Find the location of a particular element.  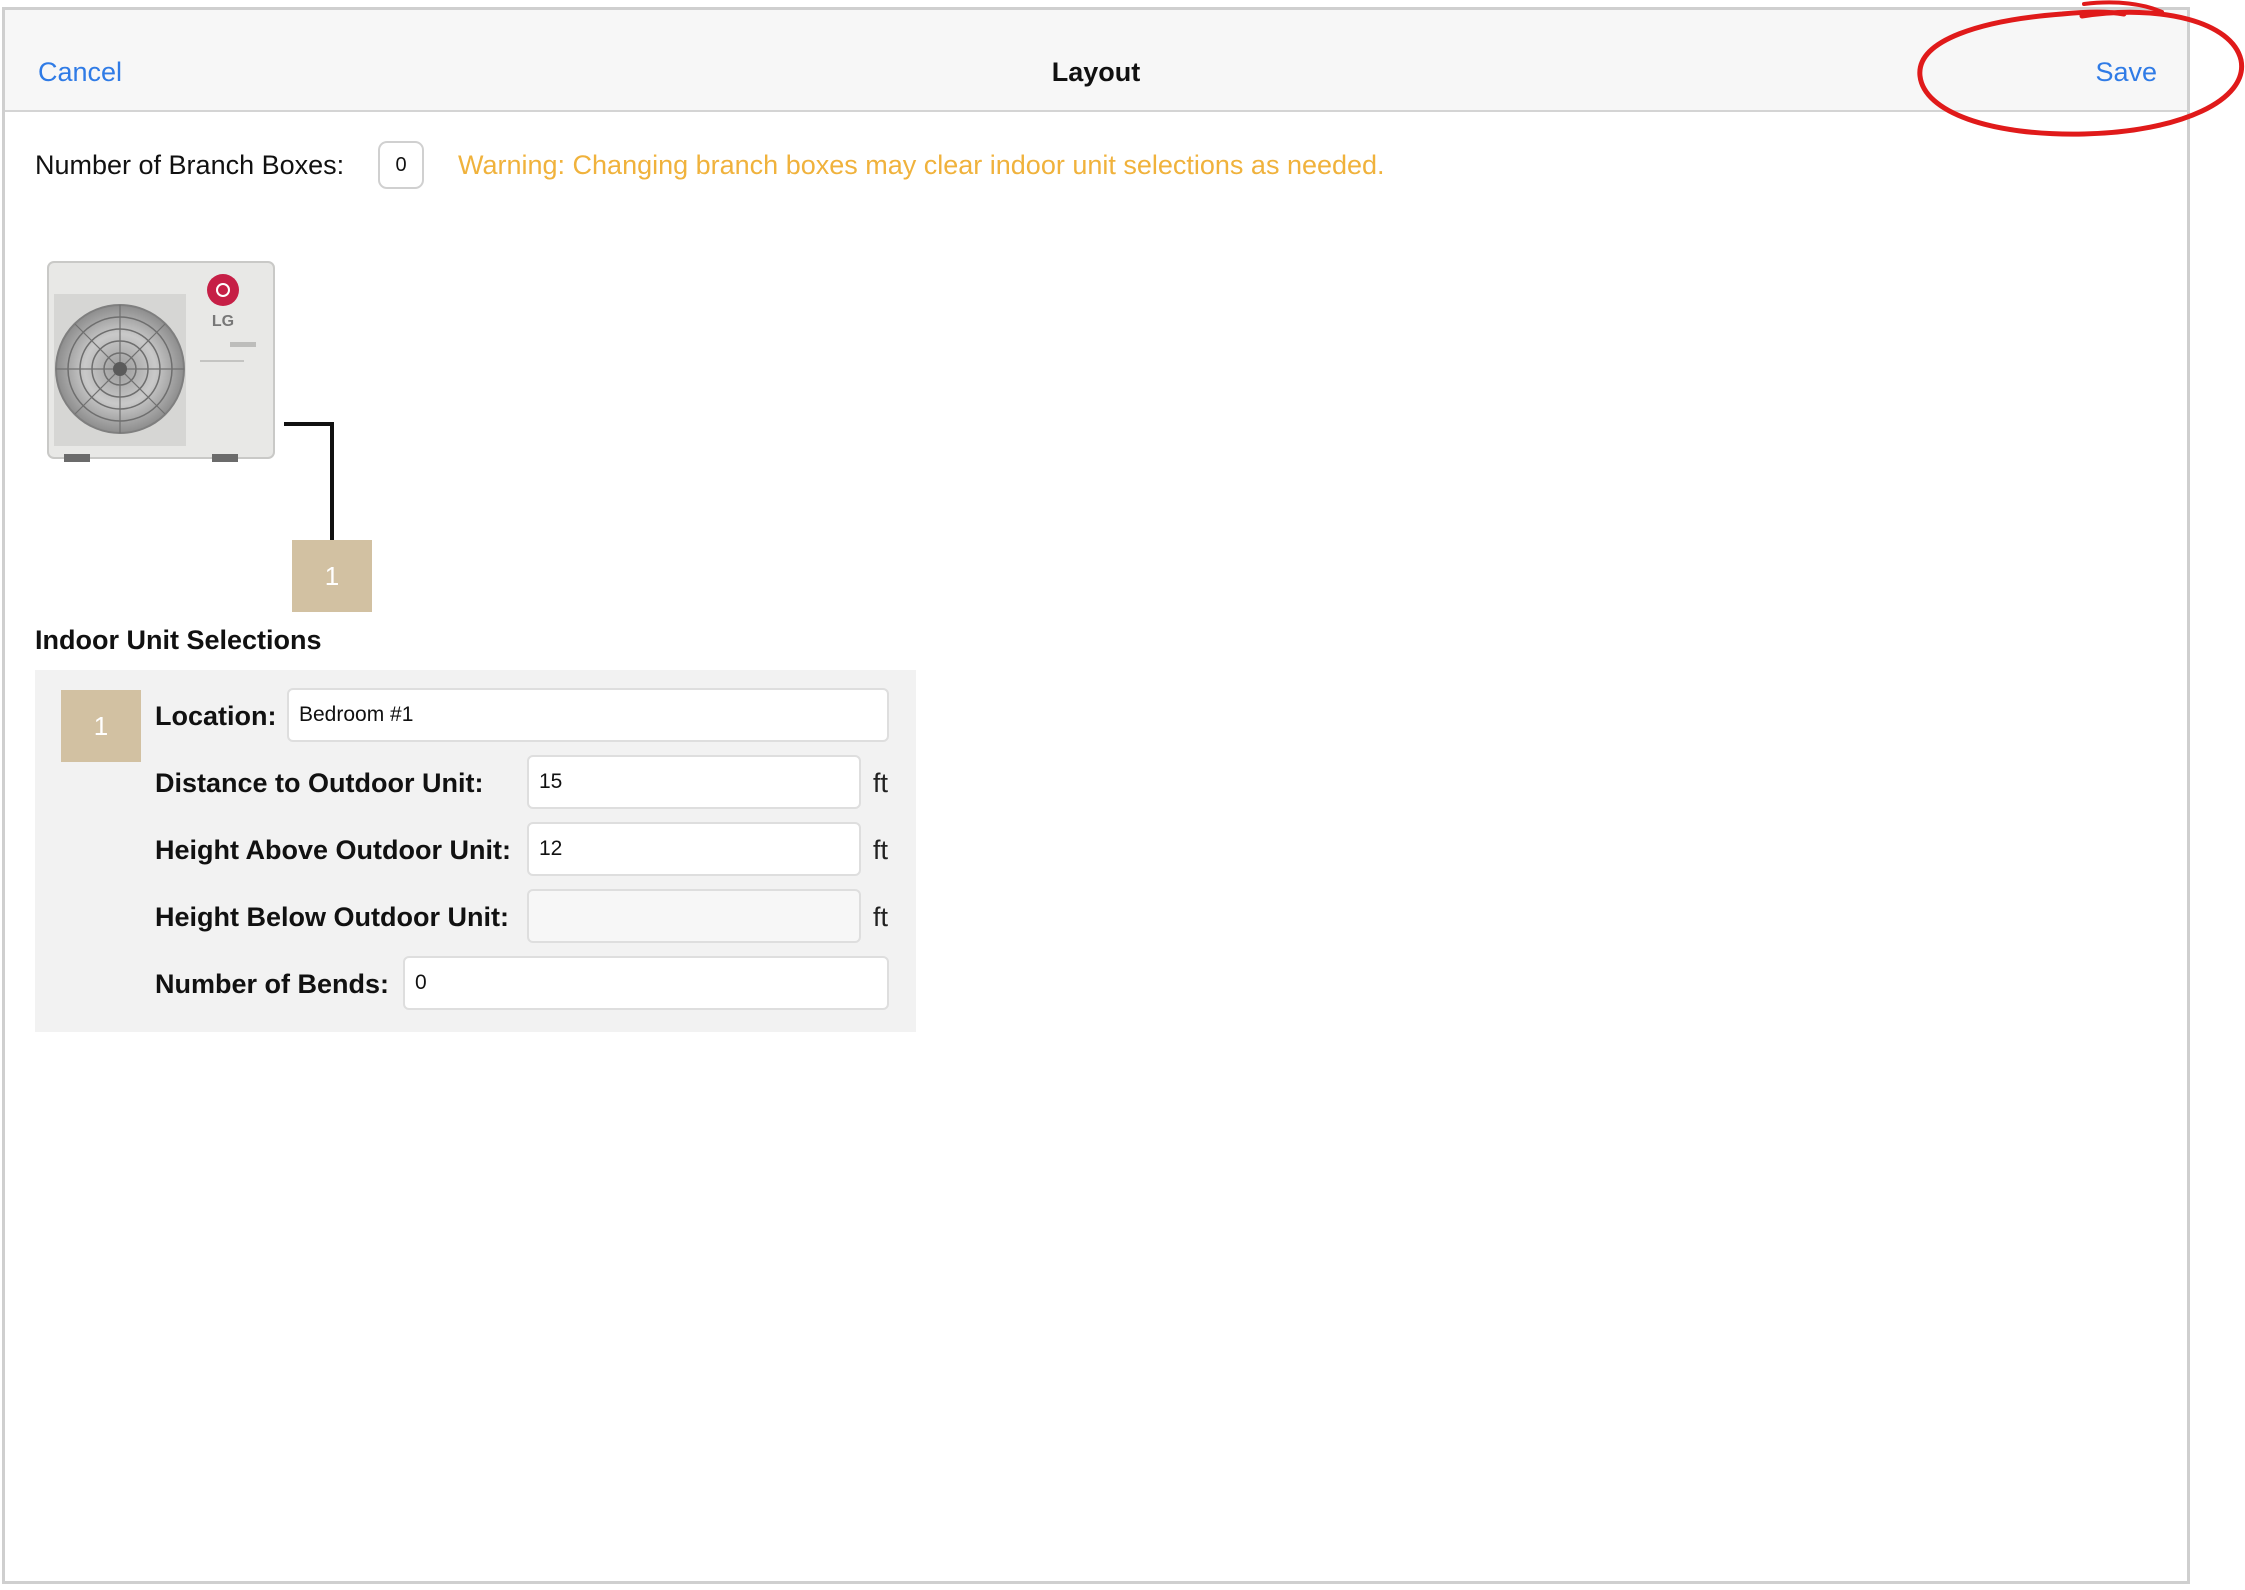

save-button: Save is located at coordinates (2126, 72).